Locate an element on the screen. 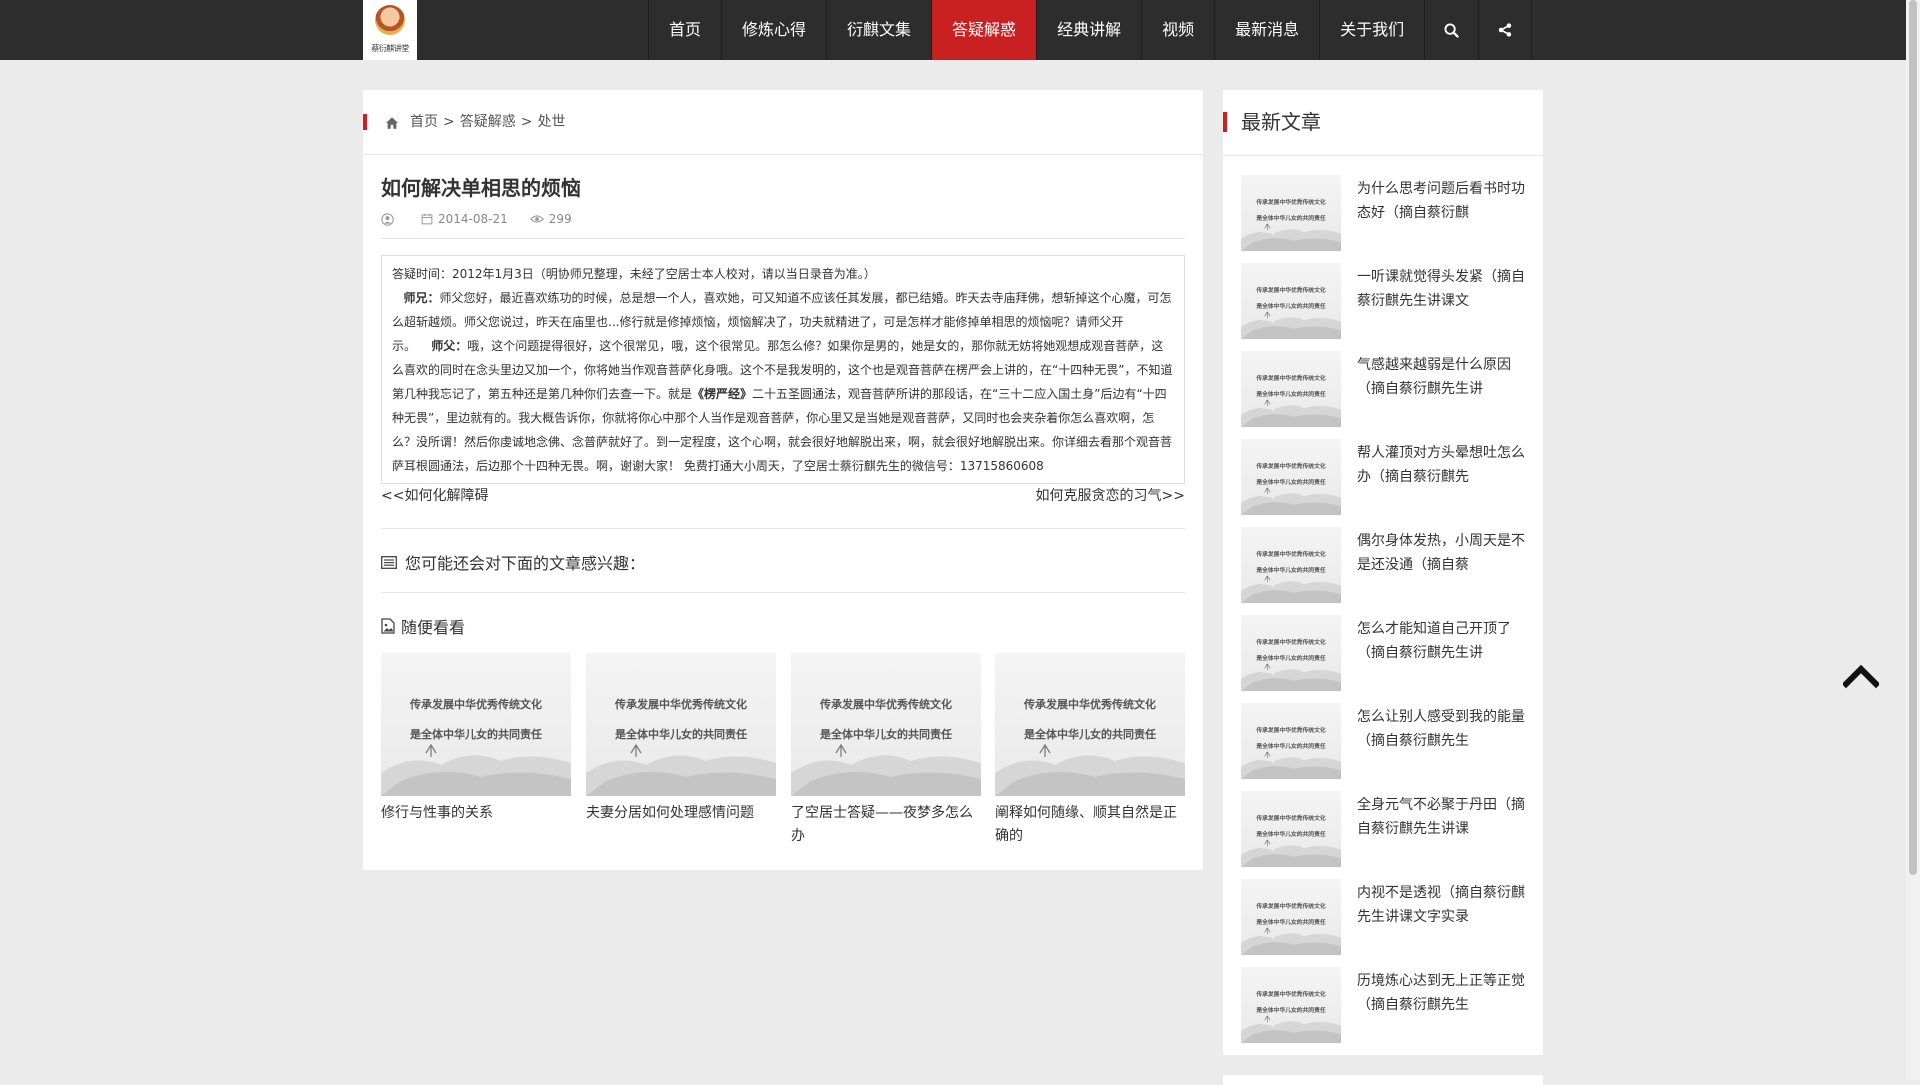 The image size is (1920, 1085). related-heading-text: 您可能还会对下面的文章感兴趣： is located at coordinates (525, 563).